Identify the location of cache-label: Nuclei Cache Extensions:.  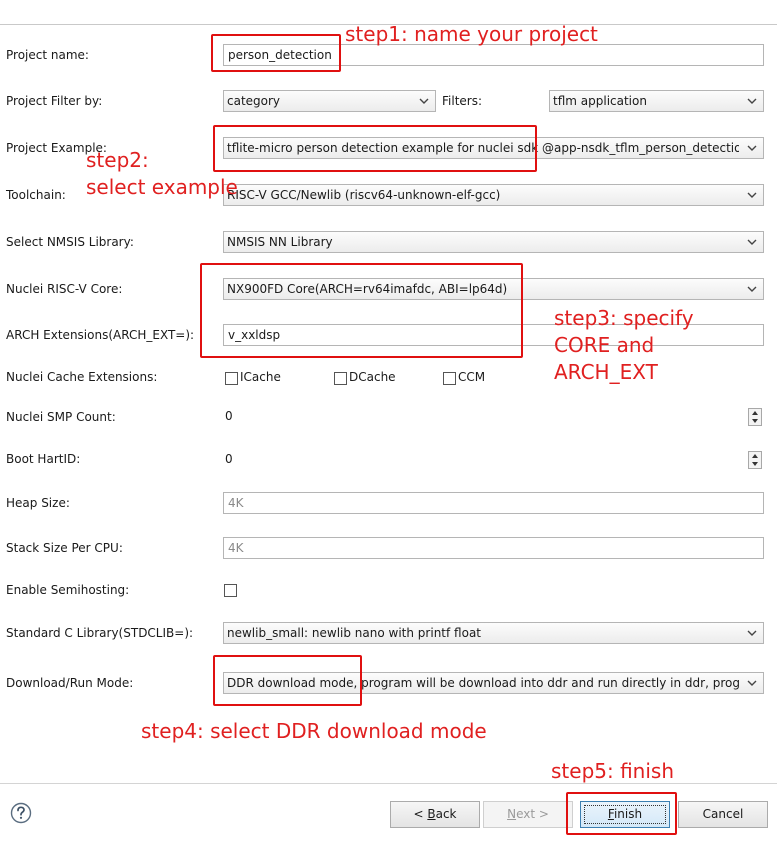
(82, 377).